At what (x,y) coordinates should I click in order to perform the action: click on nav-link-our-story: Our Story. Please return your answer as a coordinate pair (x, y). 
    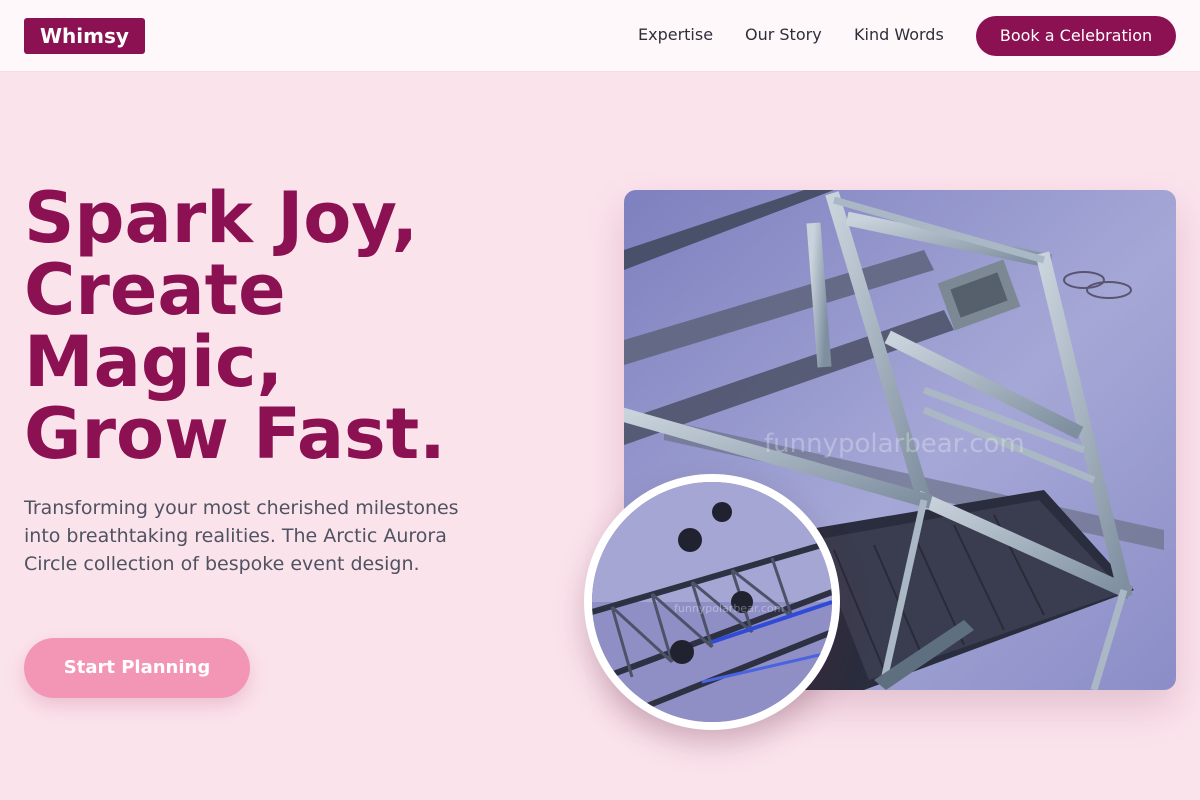
    Looking at the image, I should click on (783, 35).